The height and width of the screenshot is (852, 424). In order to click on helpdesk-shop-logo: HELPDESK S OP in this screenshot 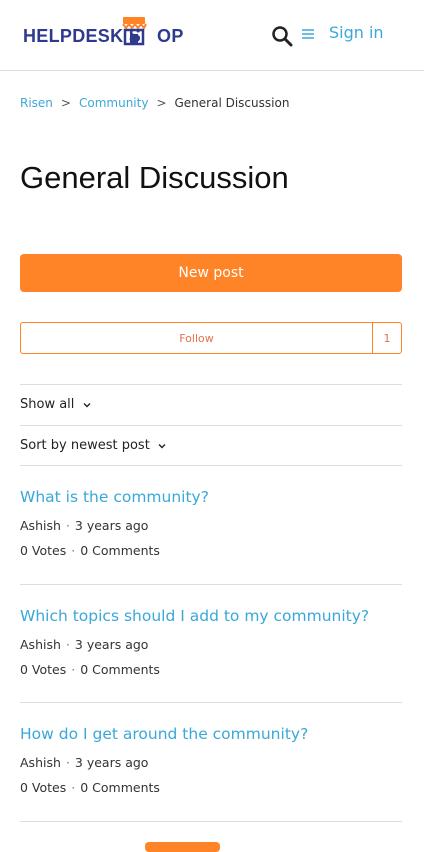, I will do `click(103, 35)`.